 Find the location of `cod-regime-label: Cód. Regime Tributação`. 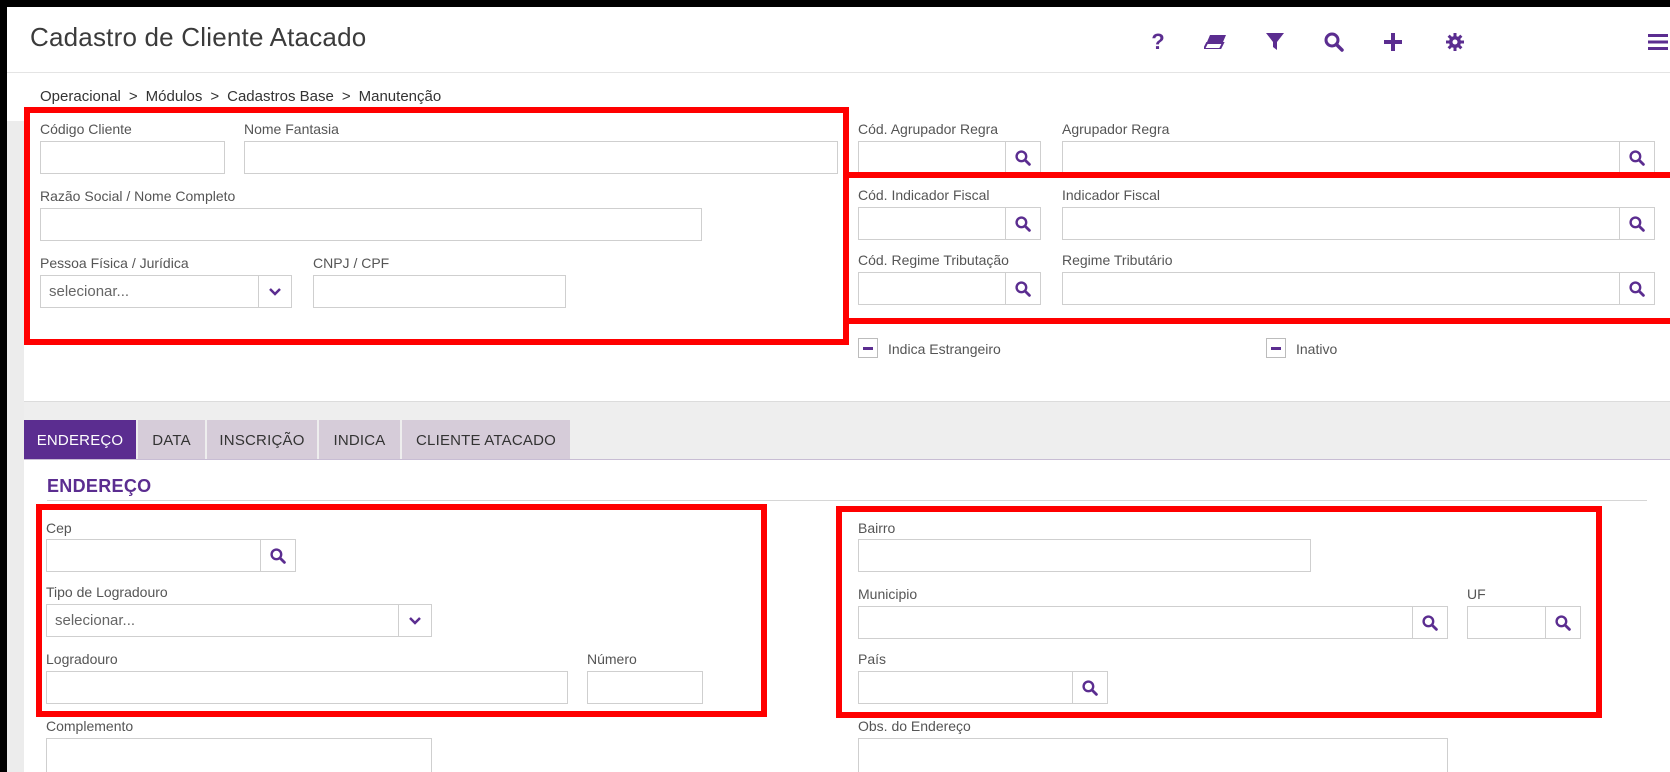

cod-regime-label: Cód. Regime Tributação is located at coordinates (933, 260).